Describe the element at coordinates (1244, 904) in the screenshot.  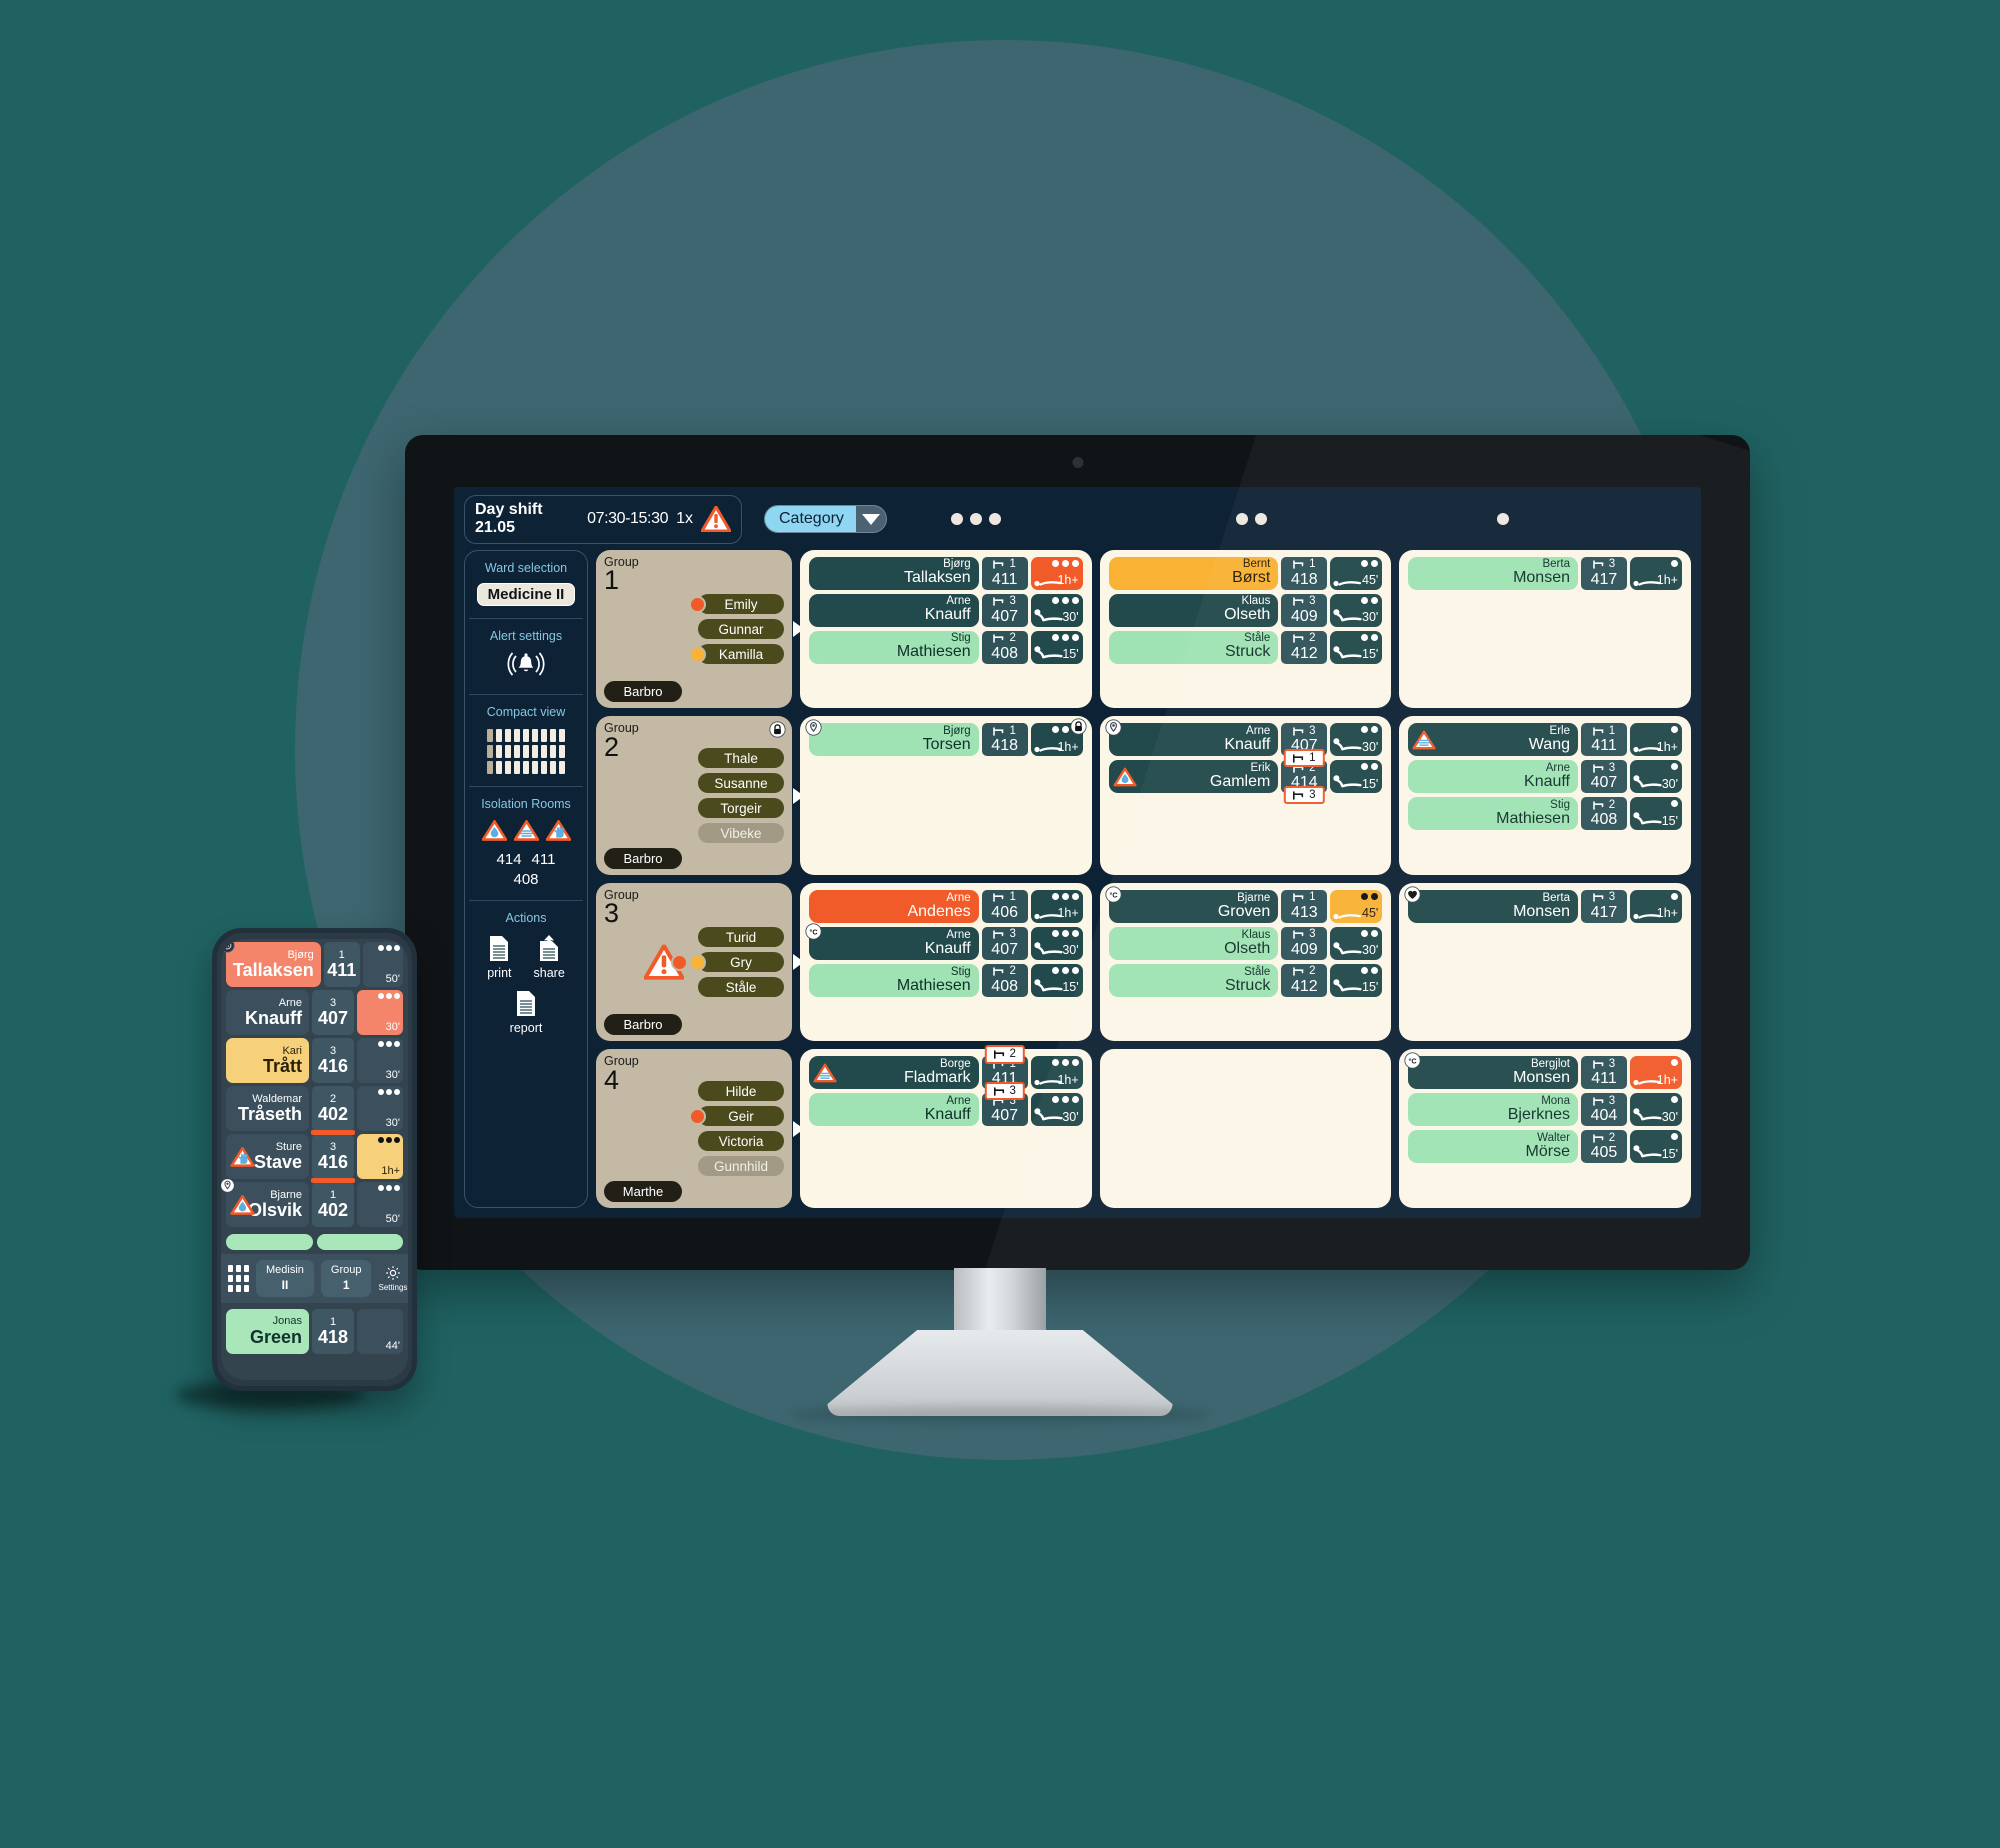
I see `patient-row: Bjarne Groven °C 1 413 45'` at that location.